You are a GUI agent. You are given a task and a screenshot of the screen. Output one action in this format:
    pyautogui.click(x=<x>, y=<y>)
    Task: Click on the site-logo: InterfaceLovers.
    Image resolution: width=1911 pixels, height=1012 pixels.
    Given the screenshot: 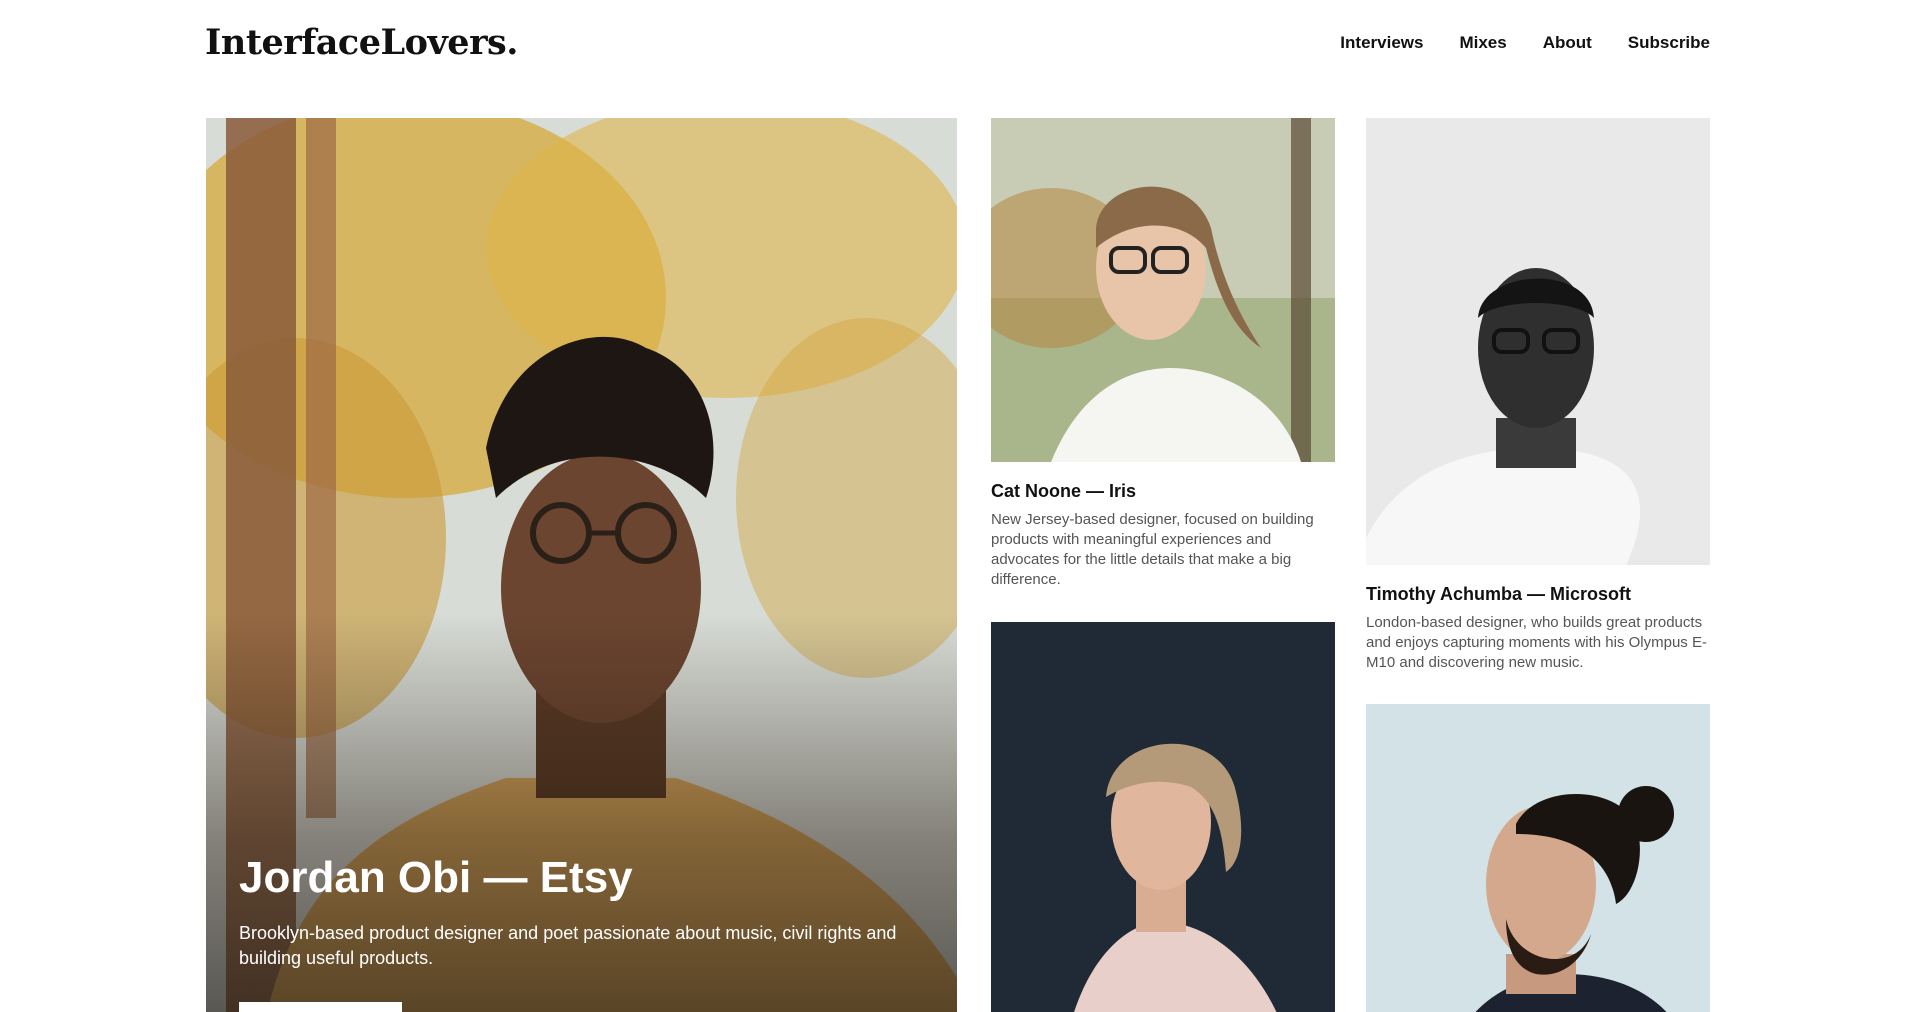 What is the action you would take?
    pyautogui.click(x=361, y=42)
    